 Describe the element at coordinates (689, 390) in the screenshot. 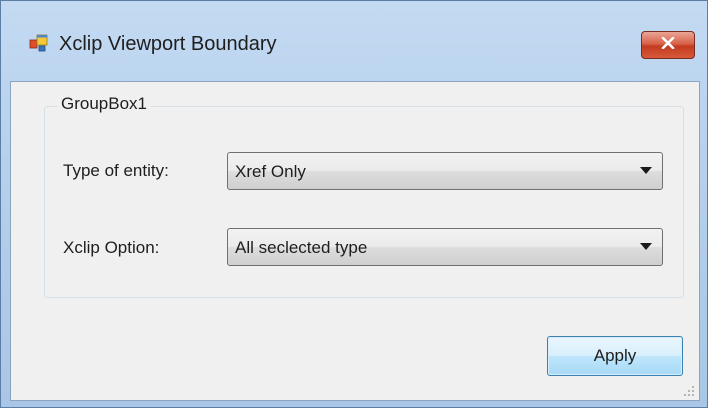

I see `resize-grip-icon` at that location.